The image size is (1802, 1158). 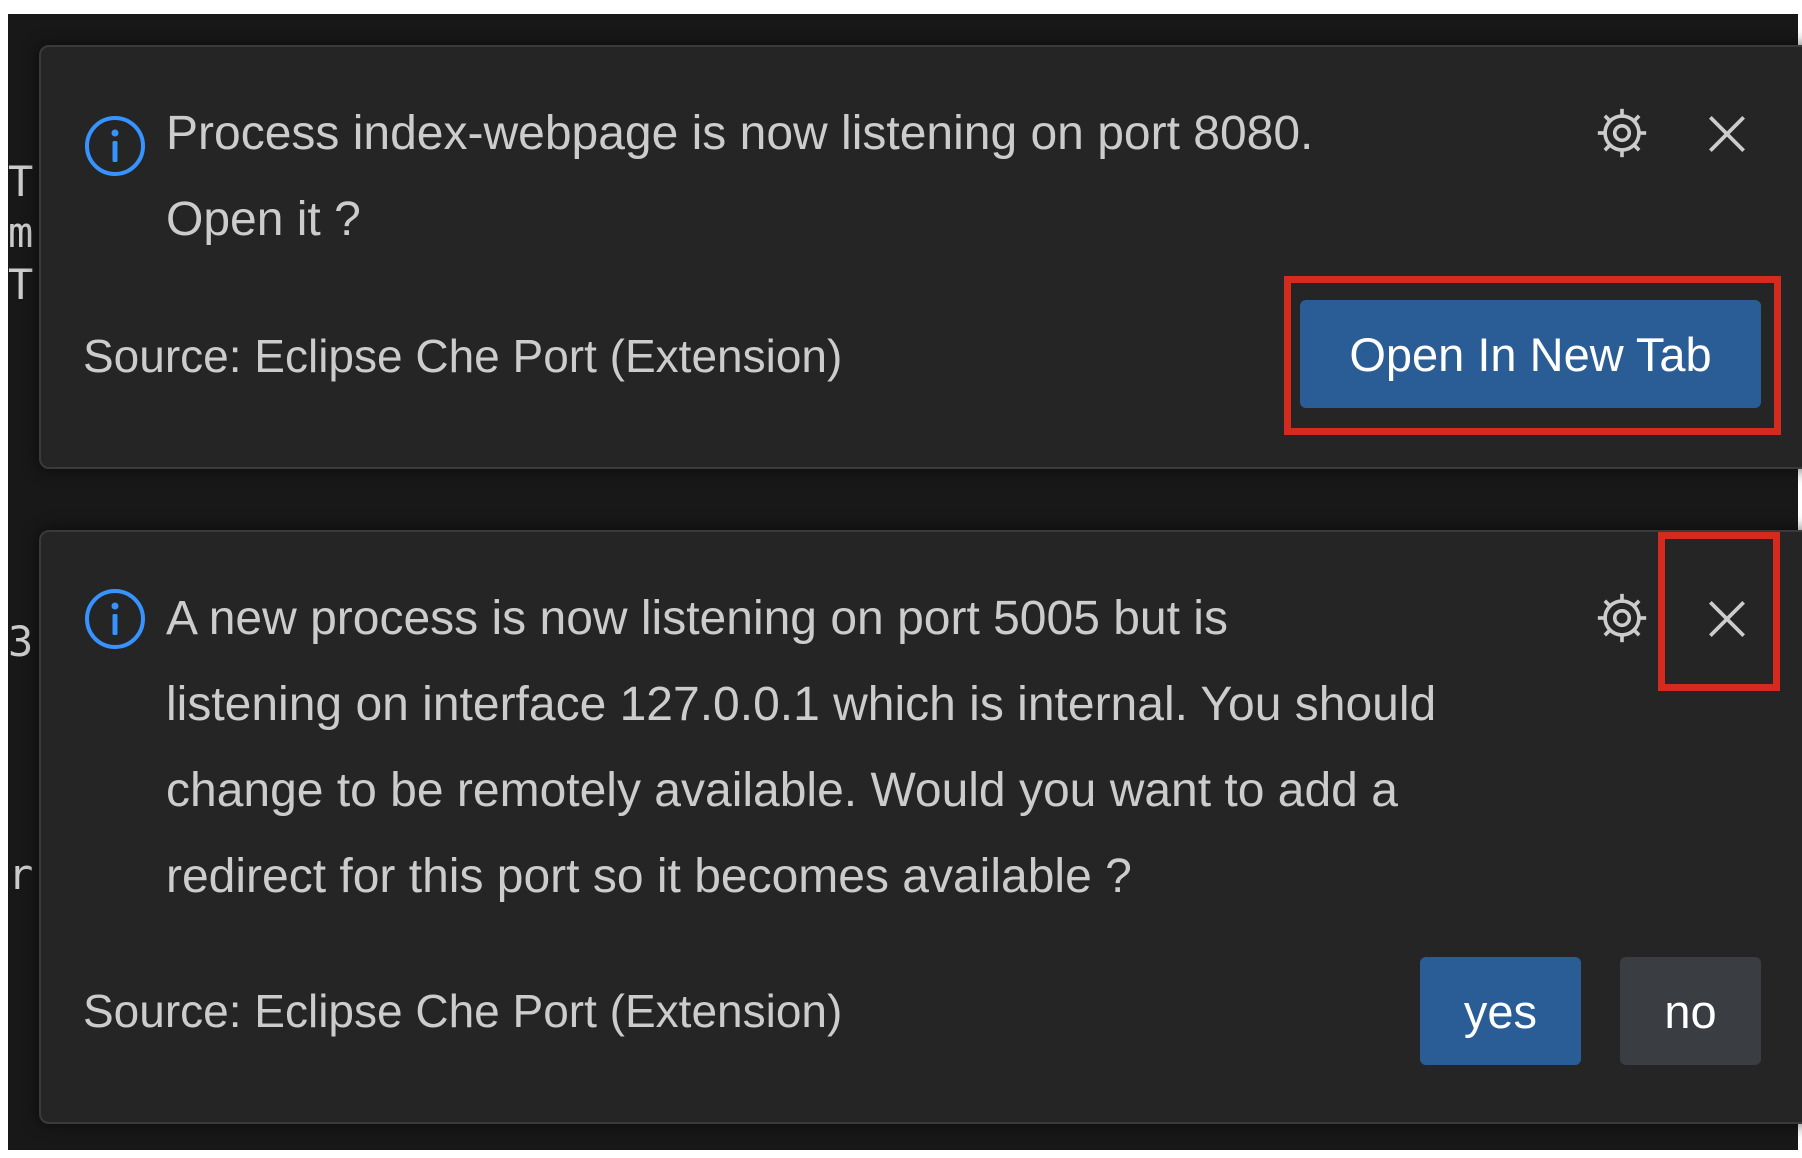 What do you see at coordinates (1719, 611) in the screenshot?
I see `highlight-close-button` at bounding box center [1719, 611].